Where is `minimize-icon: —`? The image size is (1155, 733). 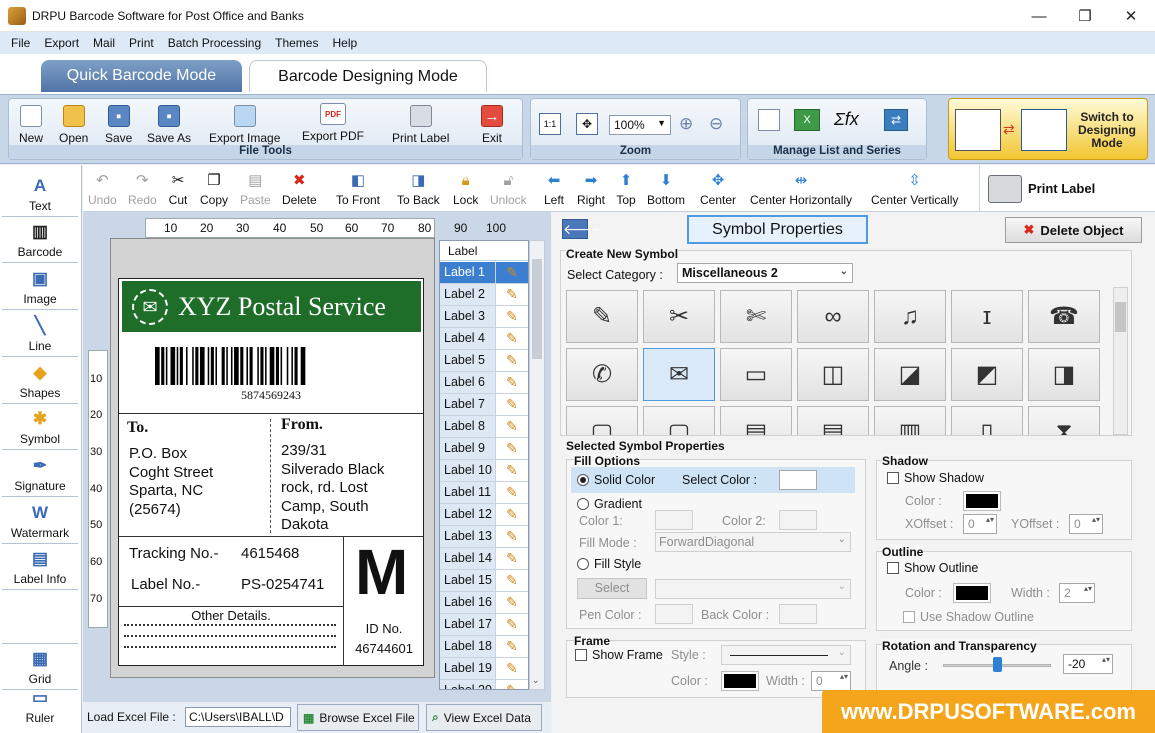 minimize-icon: — is located at coordinates (1039, 16).